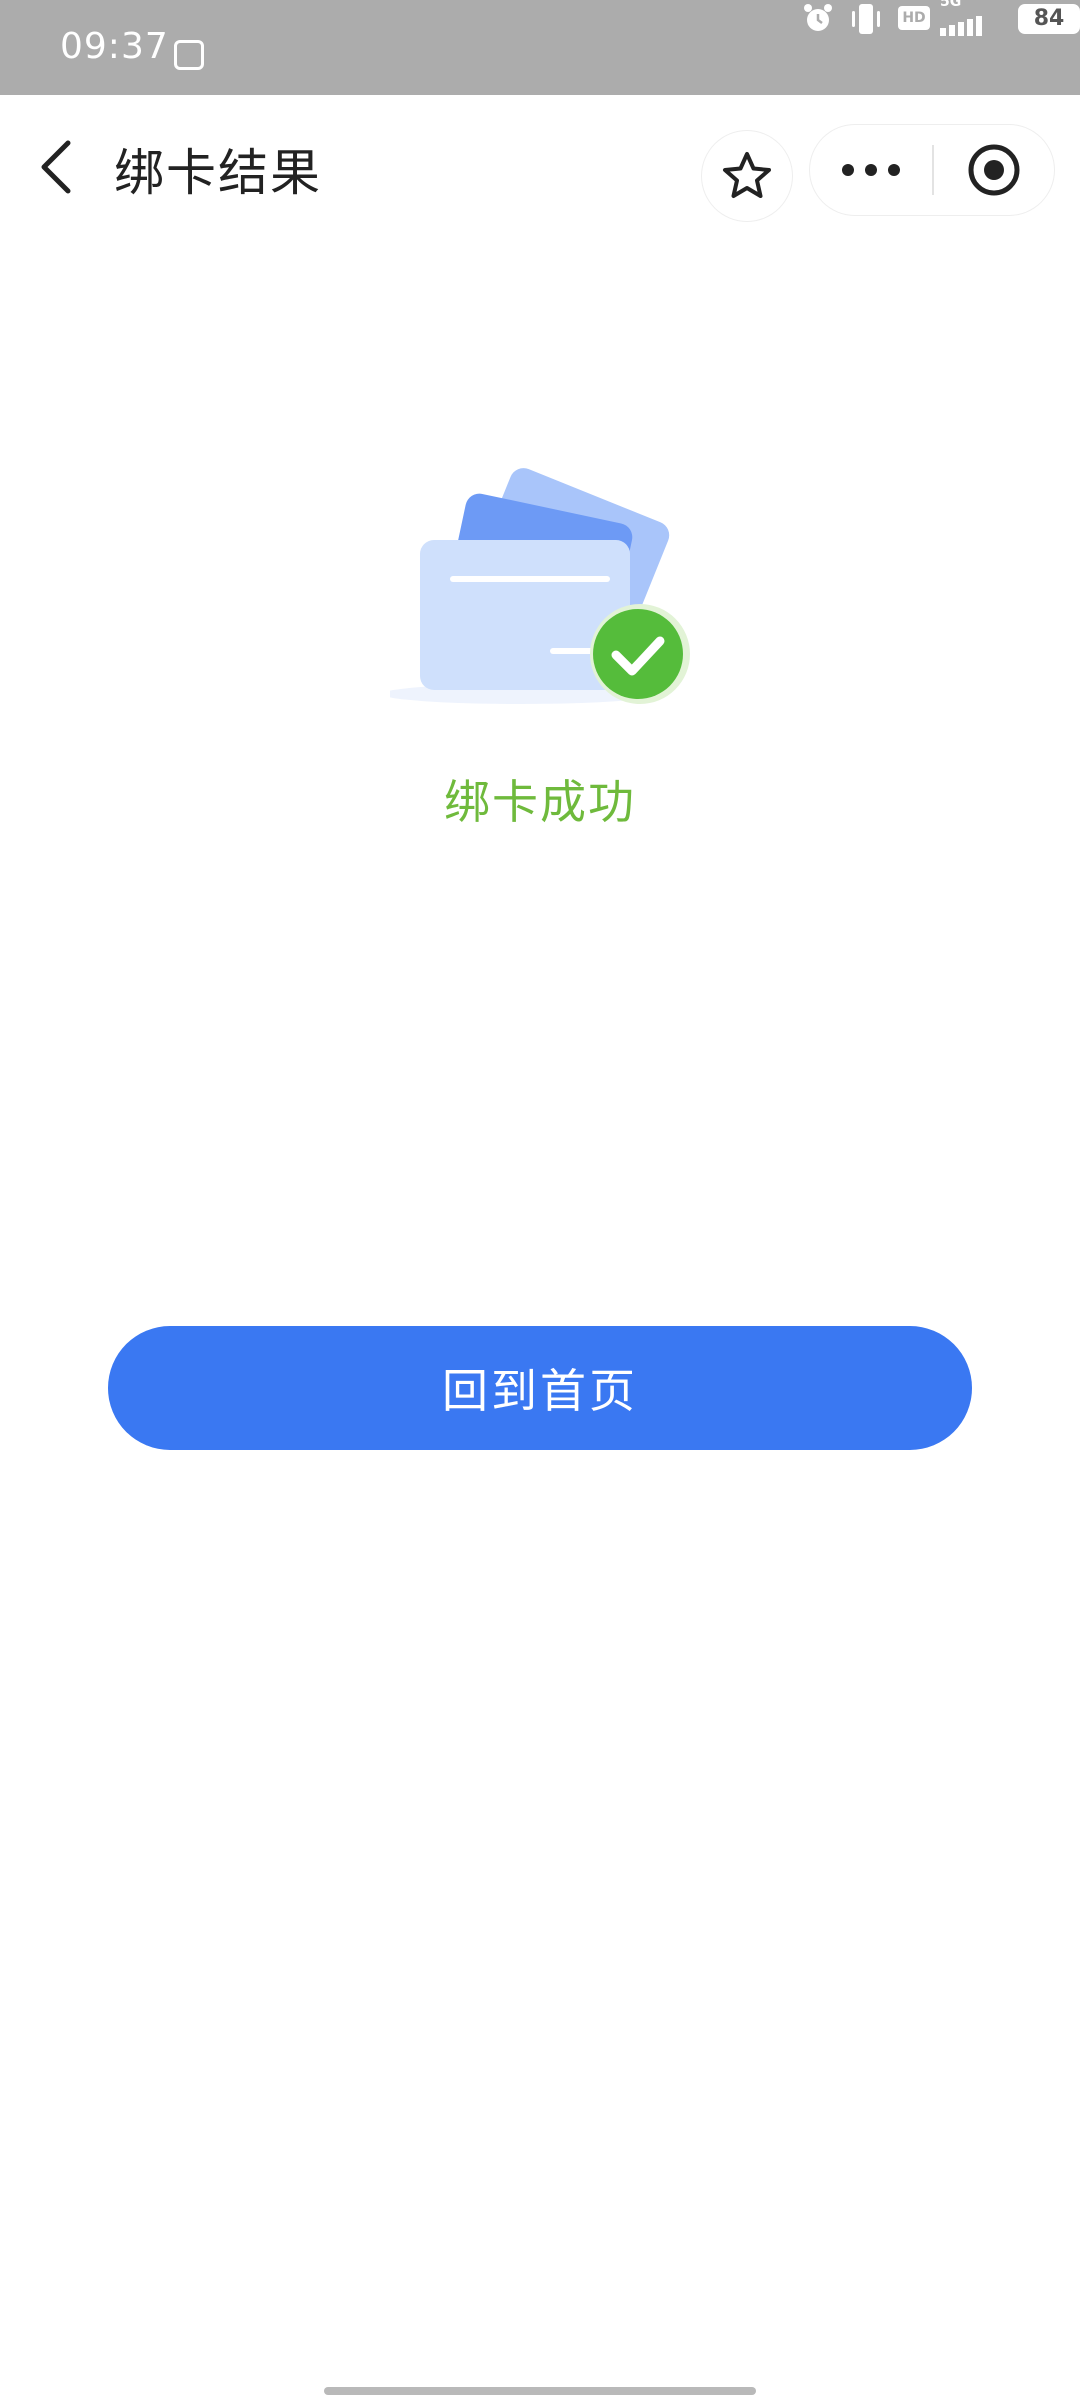 Image resolution: width=1080 pixels, height=2400 pixels. What do you see at coordinates (540, 586) in the screenshot?
I see `card-success-icon` at bounding box center [540, 586].